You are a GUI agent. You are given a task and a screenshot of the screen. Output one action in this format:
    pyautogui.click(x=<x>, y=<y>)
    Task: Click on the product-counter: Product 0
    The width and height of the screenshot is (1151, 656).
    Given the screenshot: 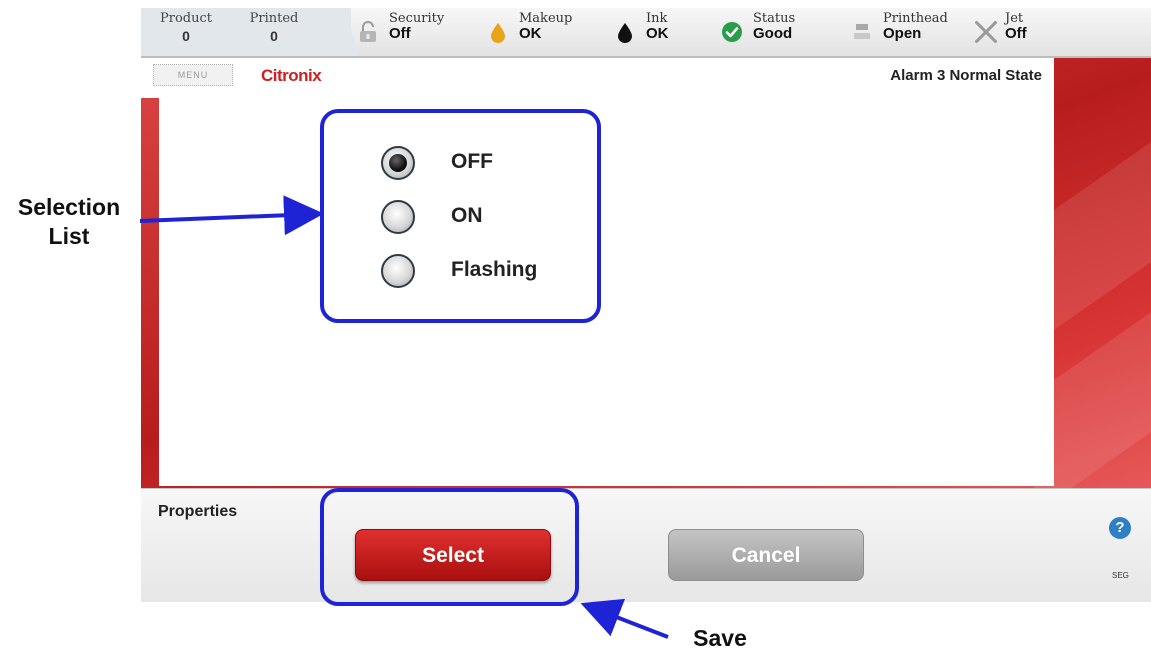 What is the action you would take?
    pyautogui.click(x=186, y=27)
    